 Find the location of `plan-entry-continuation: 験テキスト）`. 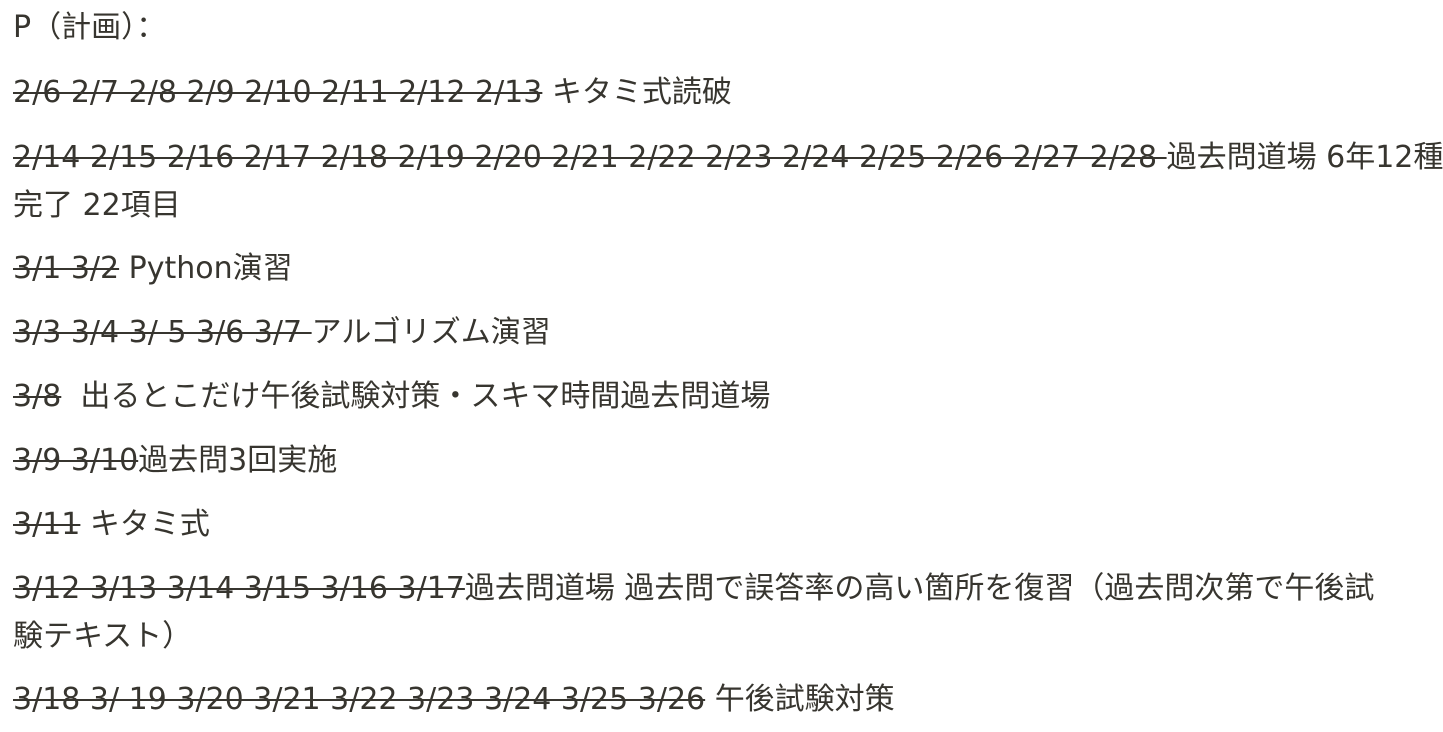

plan-entry-continuation: 験テキスト） is located at coordinates (713, 637).